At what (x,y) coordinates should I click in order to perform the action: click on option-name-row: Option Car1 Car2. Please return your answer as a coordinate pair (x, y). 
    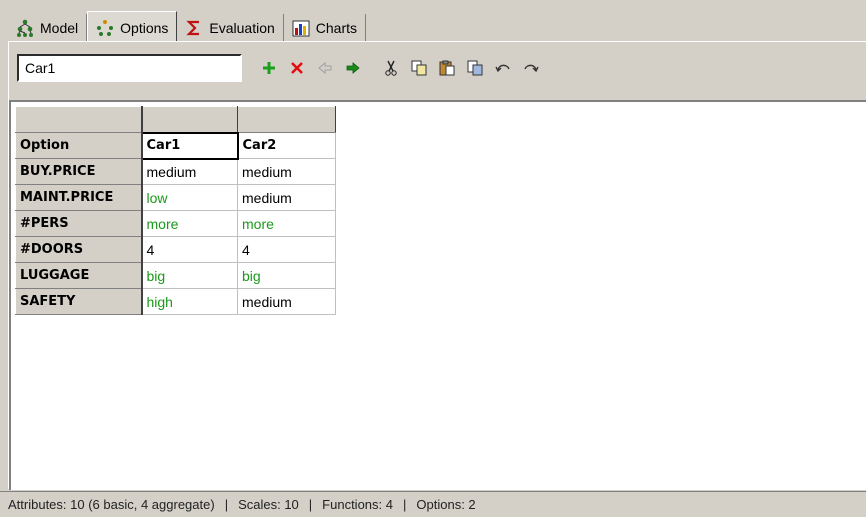
    Looking at the image, I should click on (175, 145).